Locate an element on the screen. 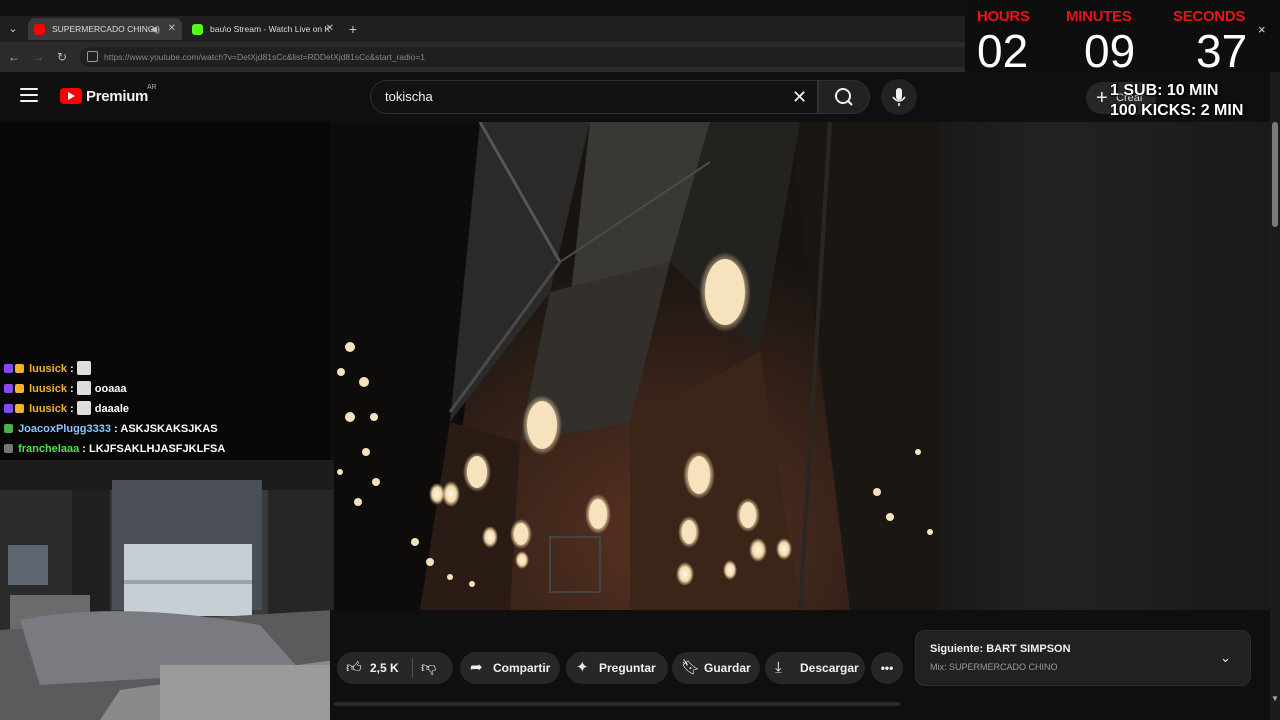 This screenshot has height=720, width=1280. share-arrow-icon: ➦ is located at coordinates (476, 667).